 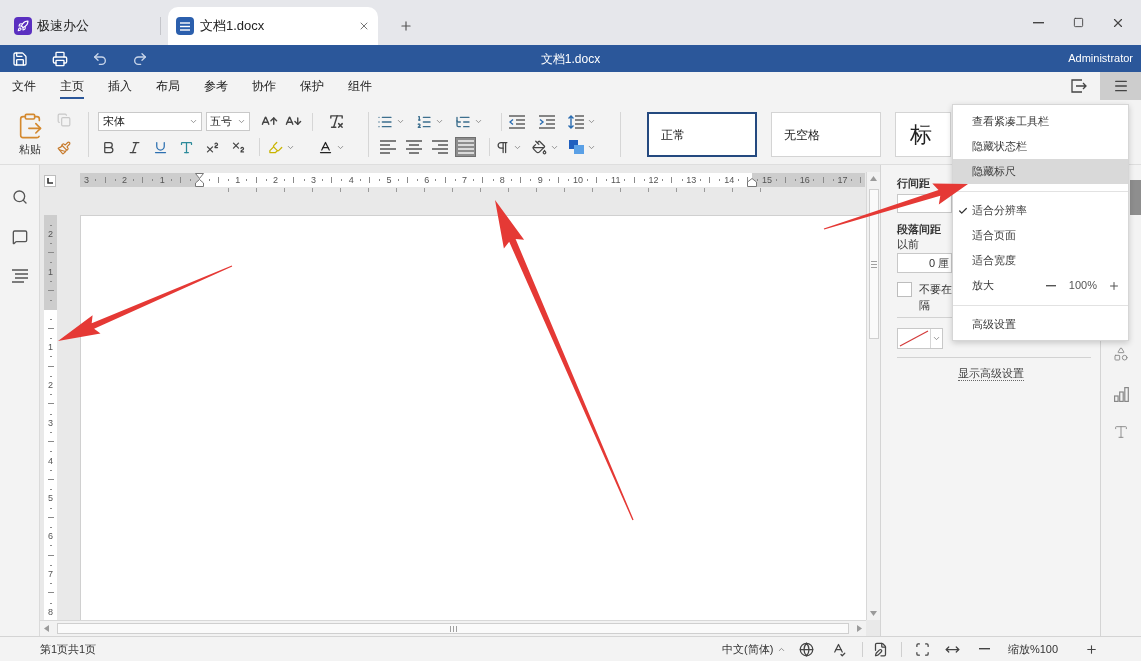 I want to click on undo-button, so click(x=100, y=58).